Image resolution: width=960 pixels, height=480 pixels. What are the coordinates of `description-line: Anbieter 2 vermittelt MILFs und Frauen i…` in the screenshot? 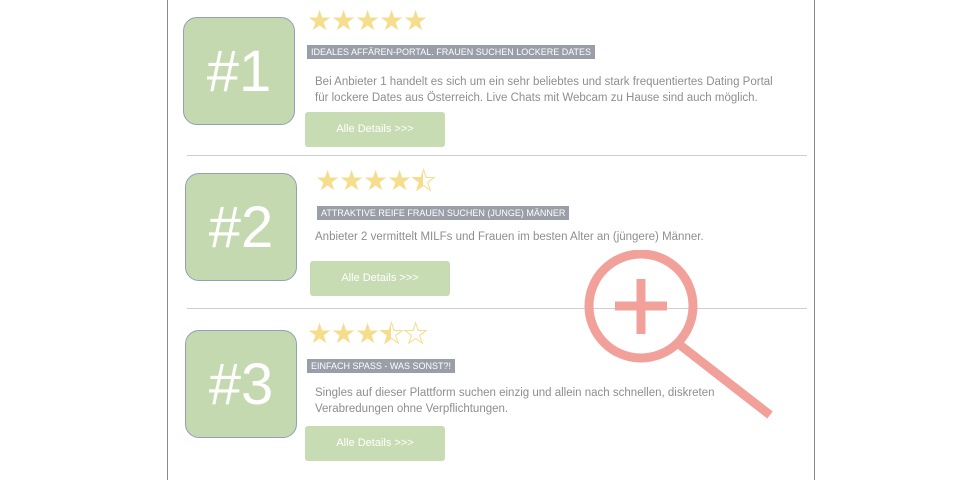 It's located at (509, 237).